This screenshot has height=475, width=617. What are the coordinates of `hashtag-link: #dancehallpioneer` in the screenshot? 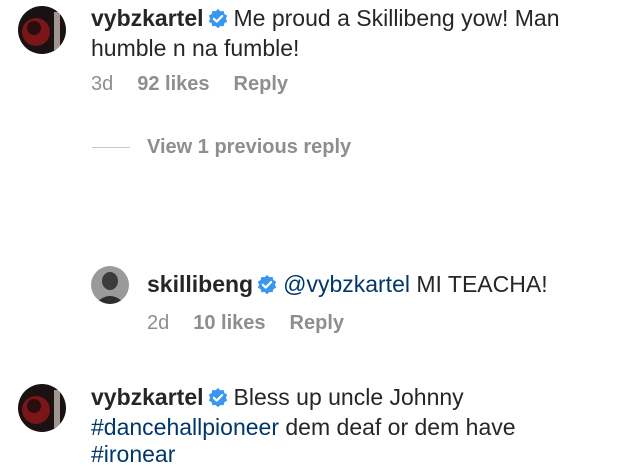 It's located at (185, 427).